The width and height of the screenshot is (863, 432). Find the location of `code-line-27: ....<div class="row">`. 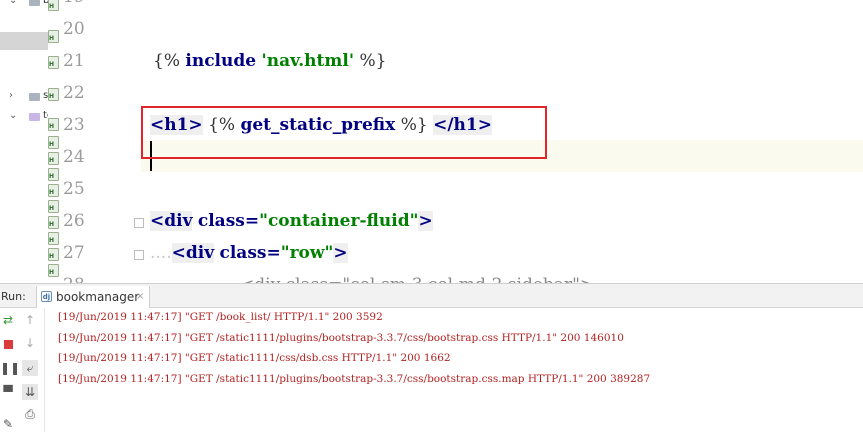

code-line-27: ....<div class="row"> is located at coordinates (249, 253).